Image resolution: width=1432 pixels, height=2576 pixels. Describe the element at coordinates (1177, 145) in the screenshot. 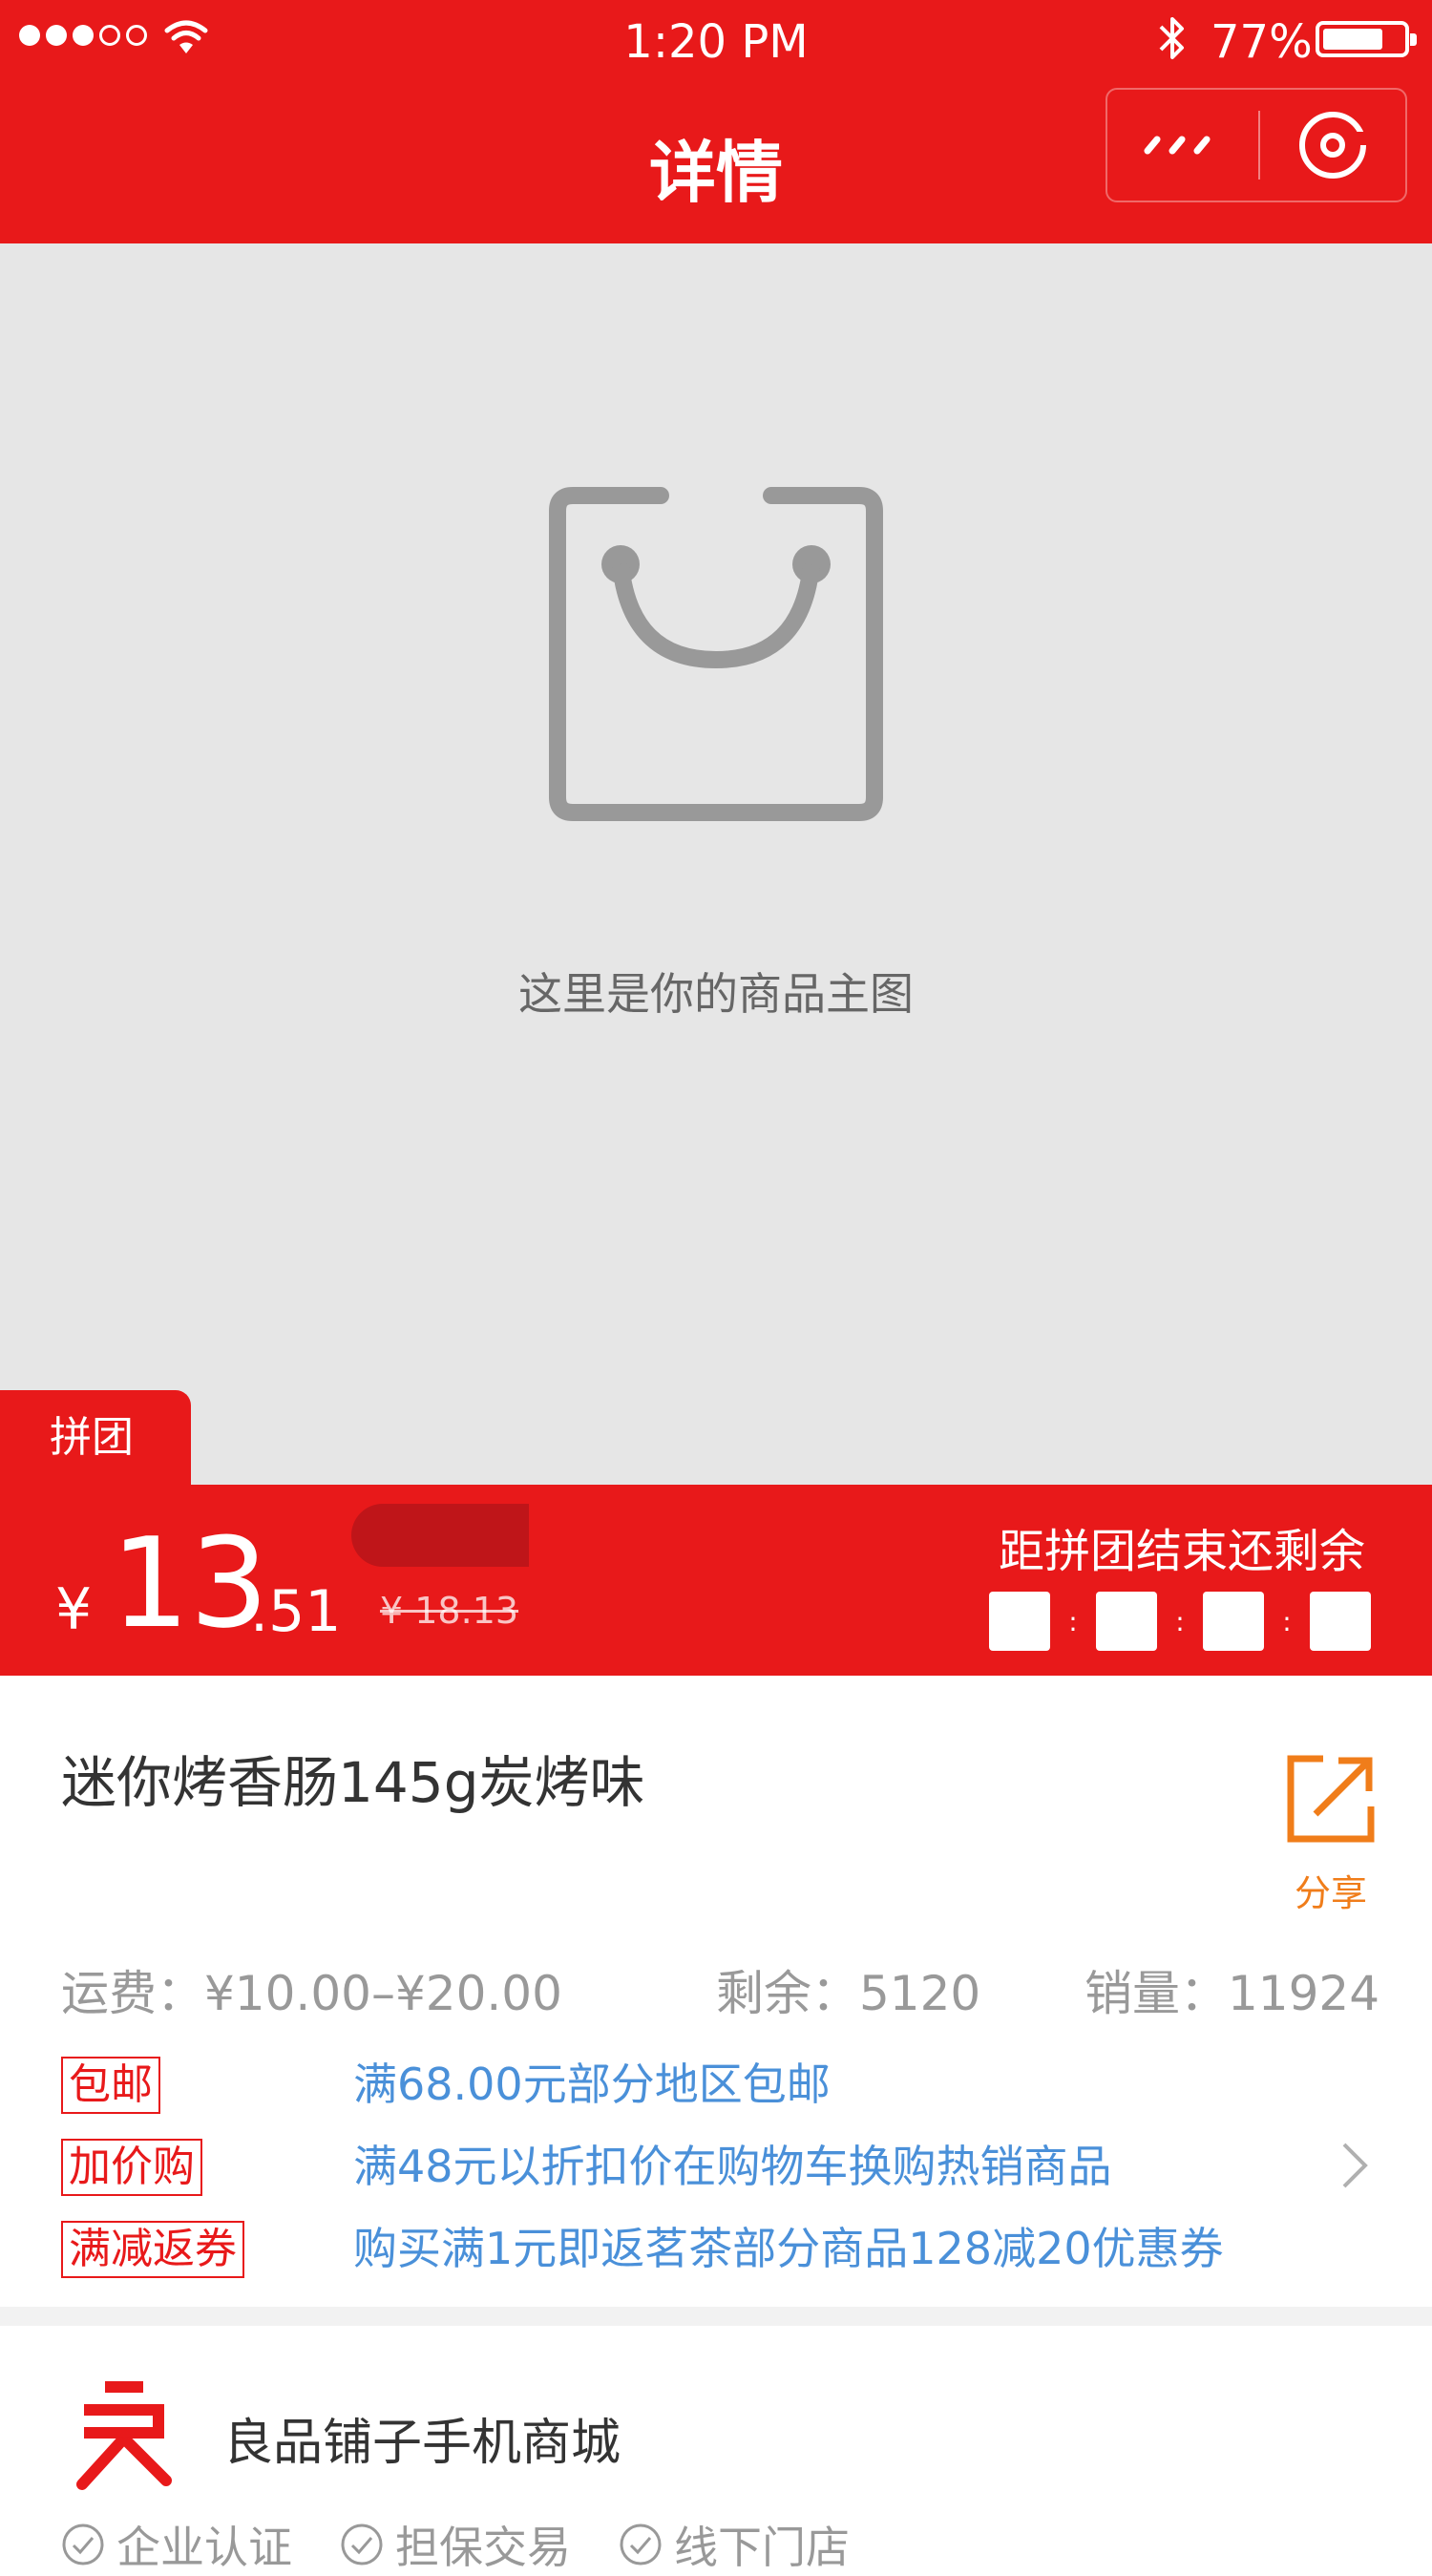

I see `more-icon` at that location.